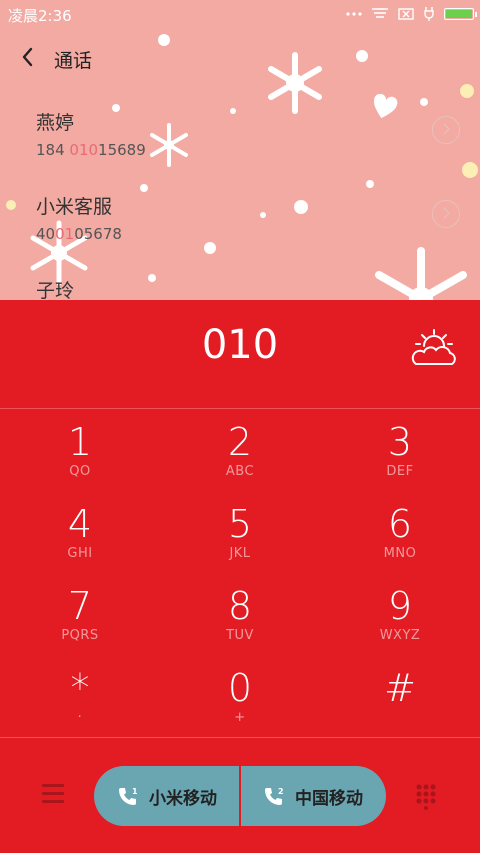 The image size is (480, 853). What do you see at coordinates (354, 14) in the screenshot?
I see `more-dots-icon` at bounding box center [354, 14].